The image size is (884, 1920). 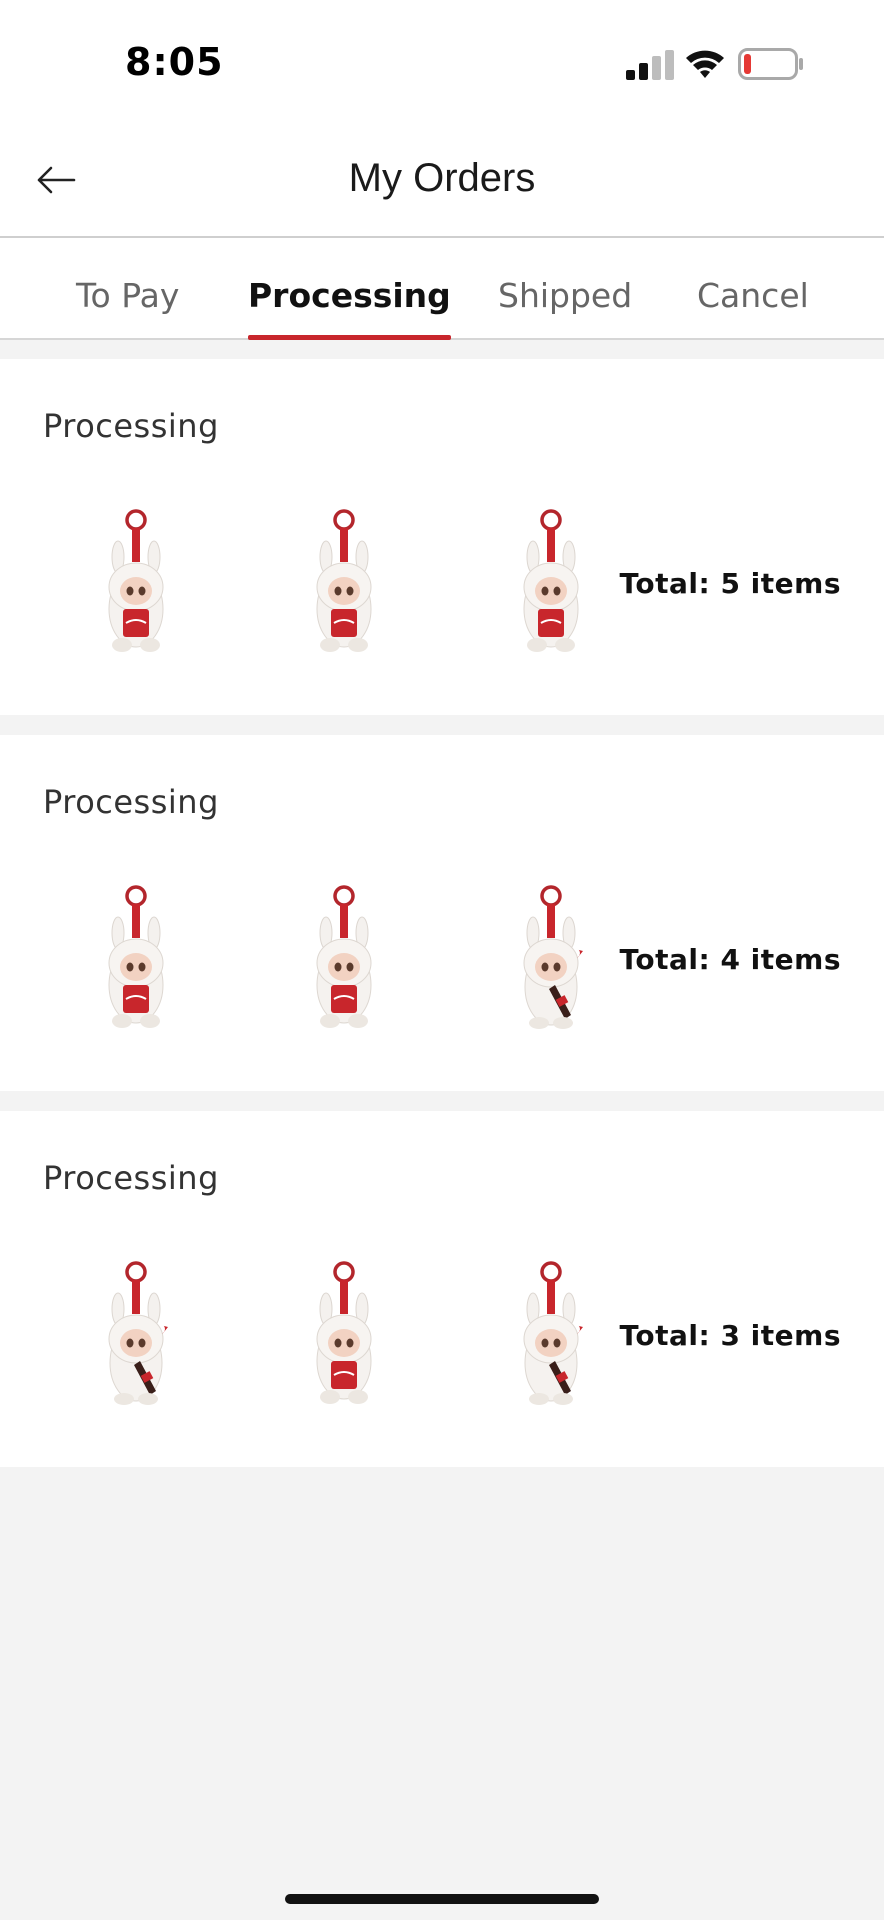 What do you see at coordinates (650, 65) in the screenshot?
I see `cellular-signal-icon` at bounding box center [650, 65].